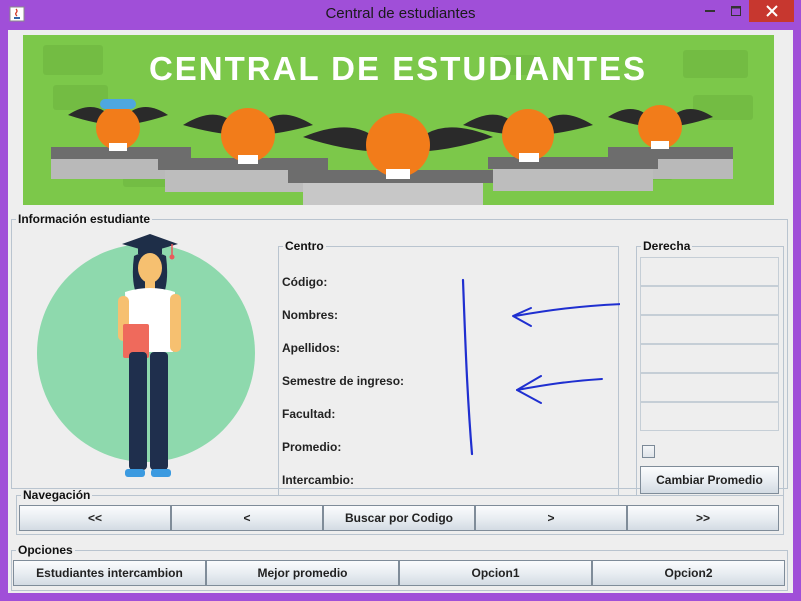 Image resolution: width=801 pixels, height=601 pixels. What do you see at coordinates (95, 518) in the screenshot?
I see `first-record-button: <<` at bounding box center [95, 518].